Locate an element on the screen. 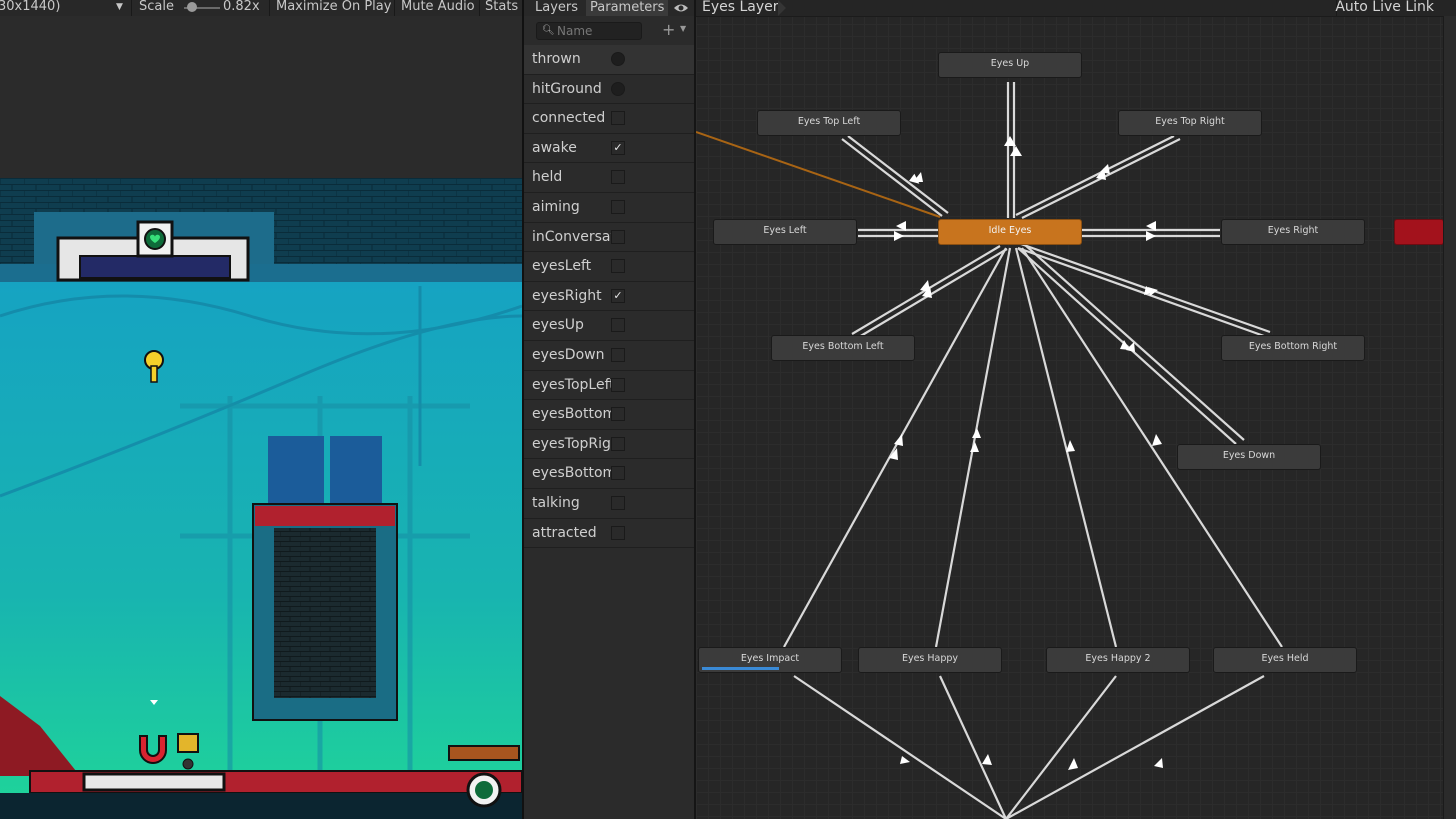 The height and width of the screenshot is (819, 1456). state-eyes-up: Eyes Up is located at coordinates (1010, 65).